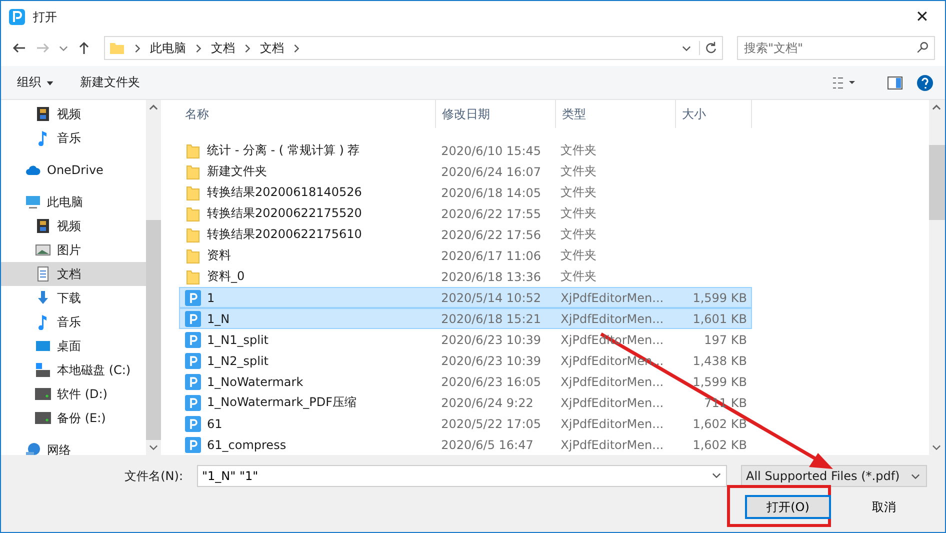 This screenshot has width=946, height=533. I want to click on file-name: 1_N1_split, so click(237, 339).